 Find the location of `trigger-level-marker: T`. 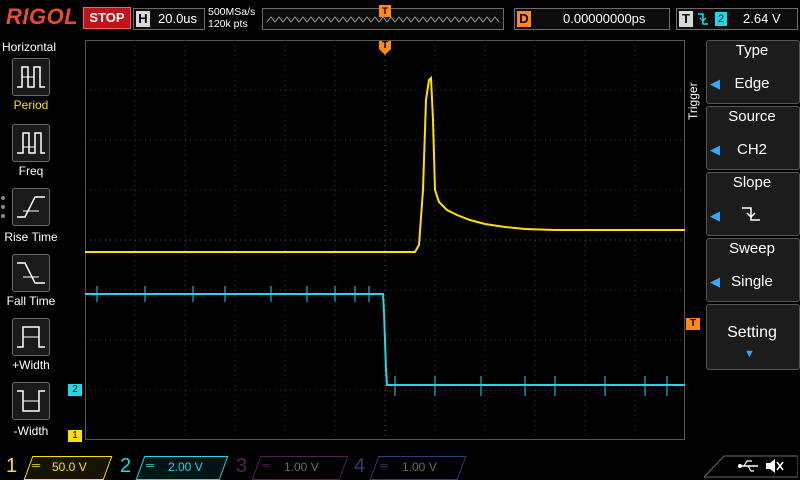

trigger-level-marker: T is located at coordinates (693, 324).